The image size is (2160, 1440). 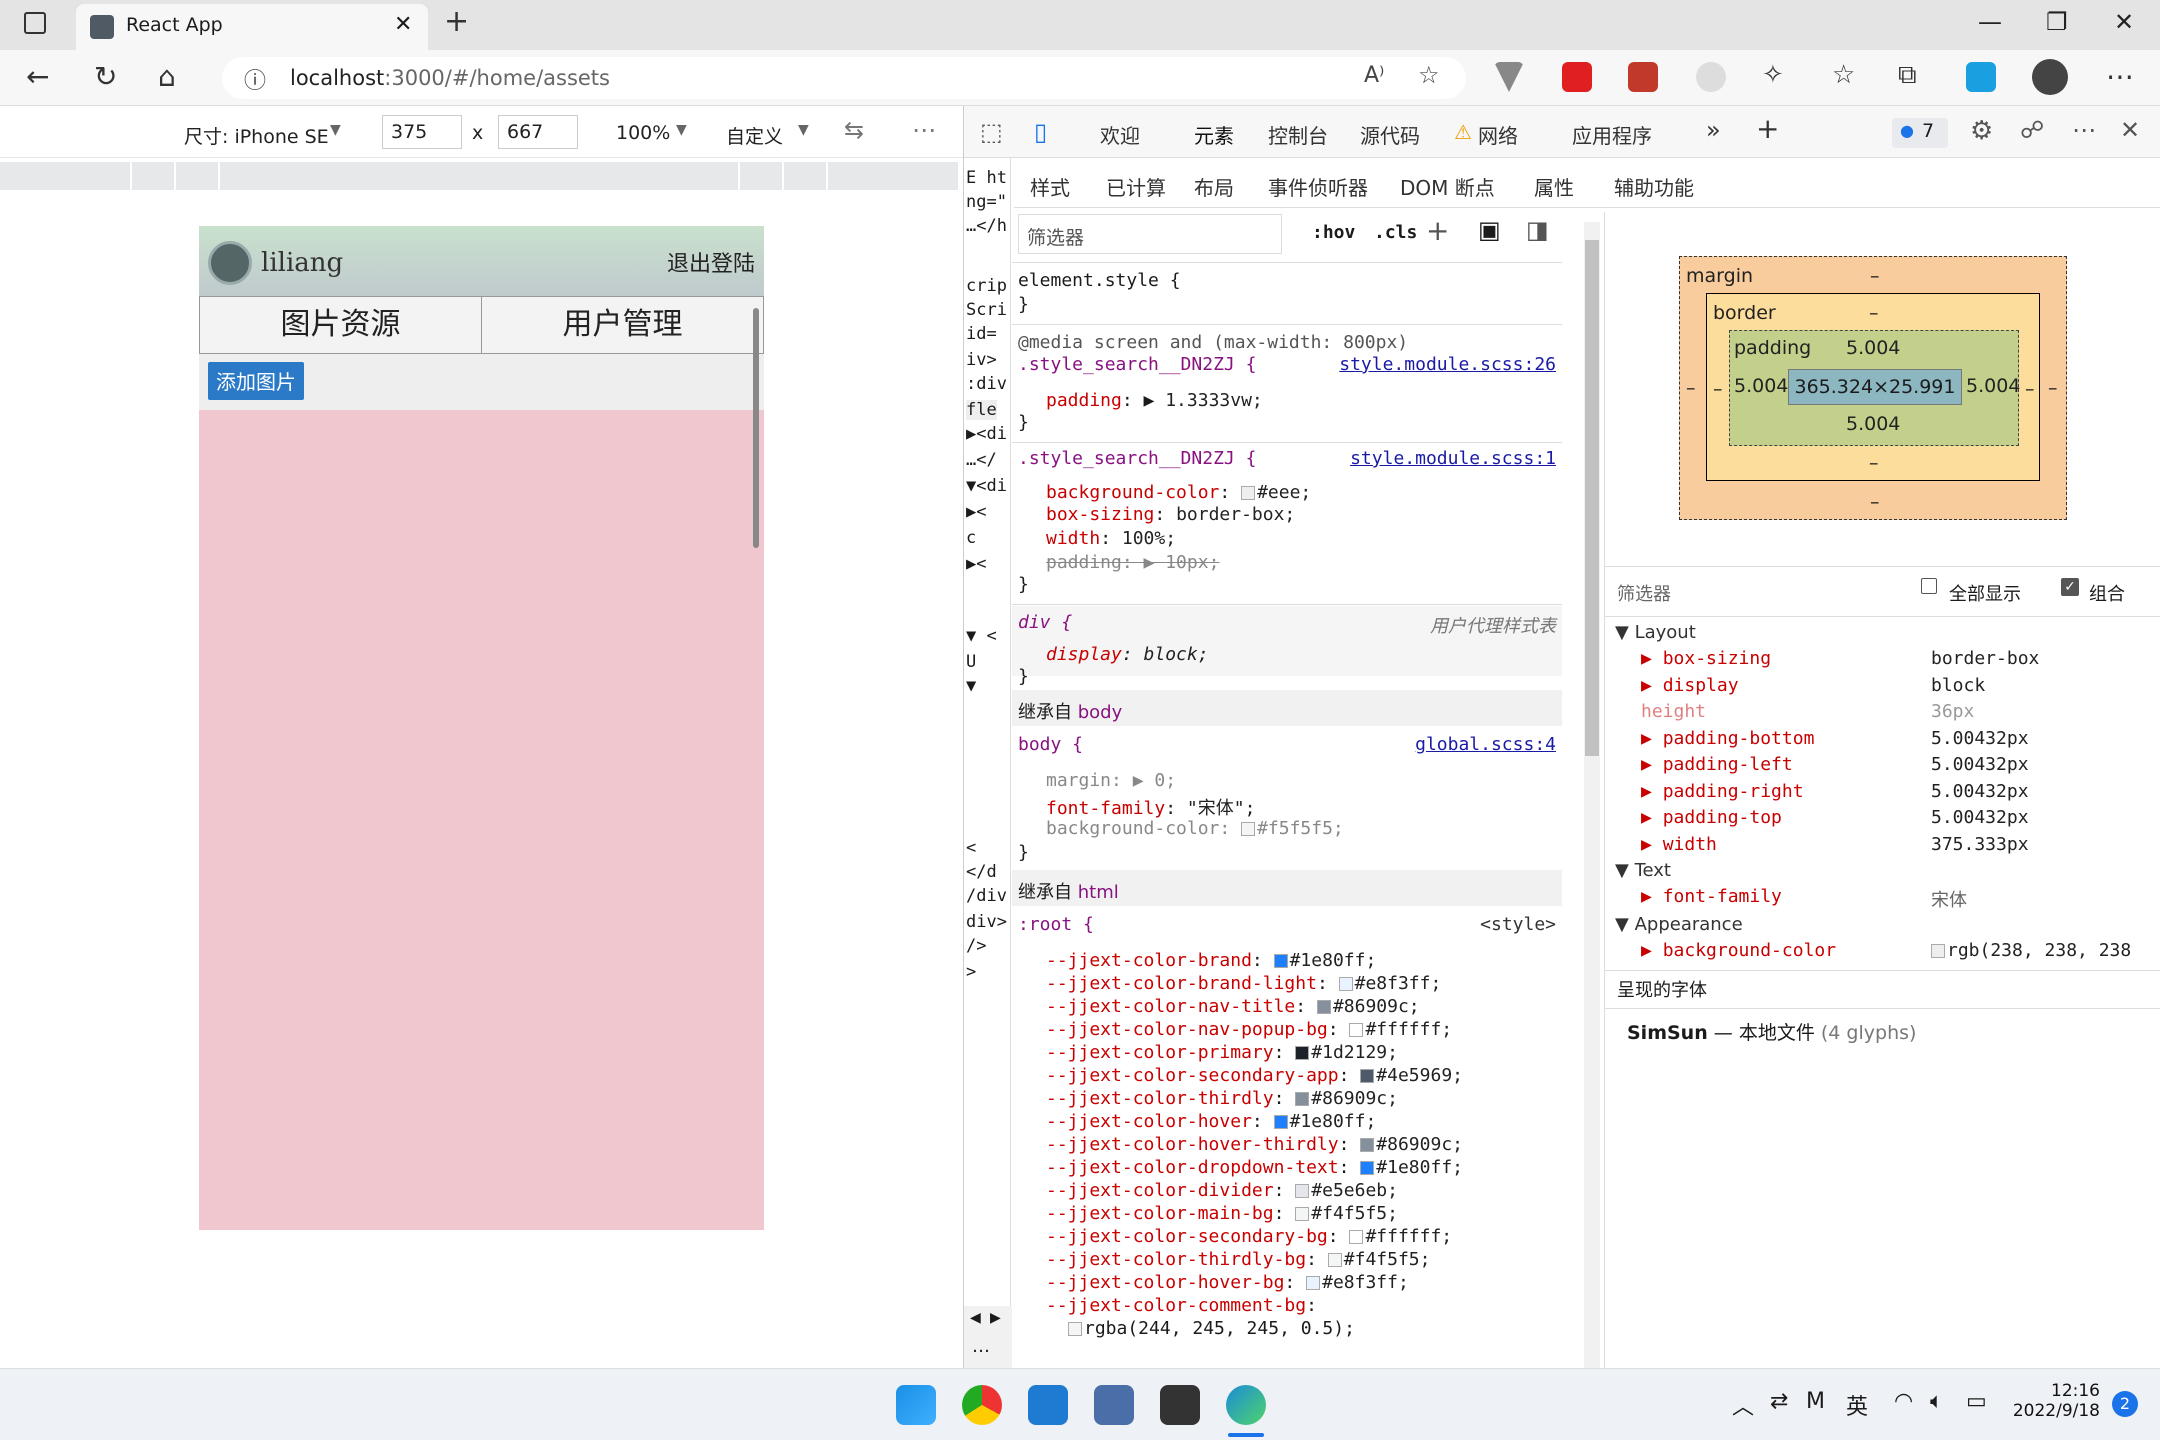 I want to click on group-layout-header: ▼ Layout, so click(x=1655, y=632).